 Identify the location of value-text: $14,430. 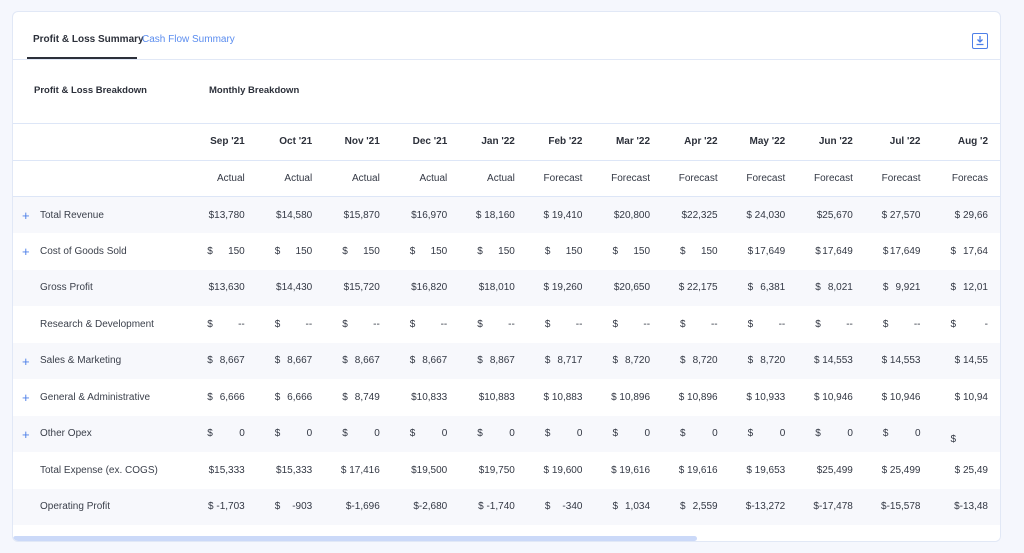
(294, 288).